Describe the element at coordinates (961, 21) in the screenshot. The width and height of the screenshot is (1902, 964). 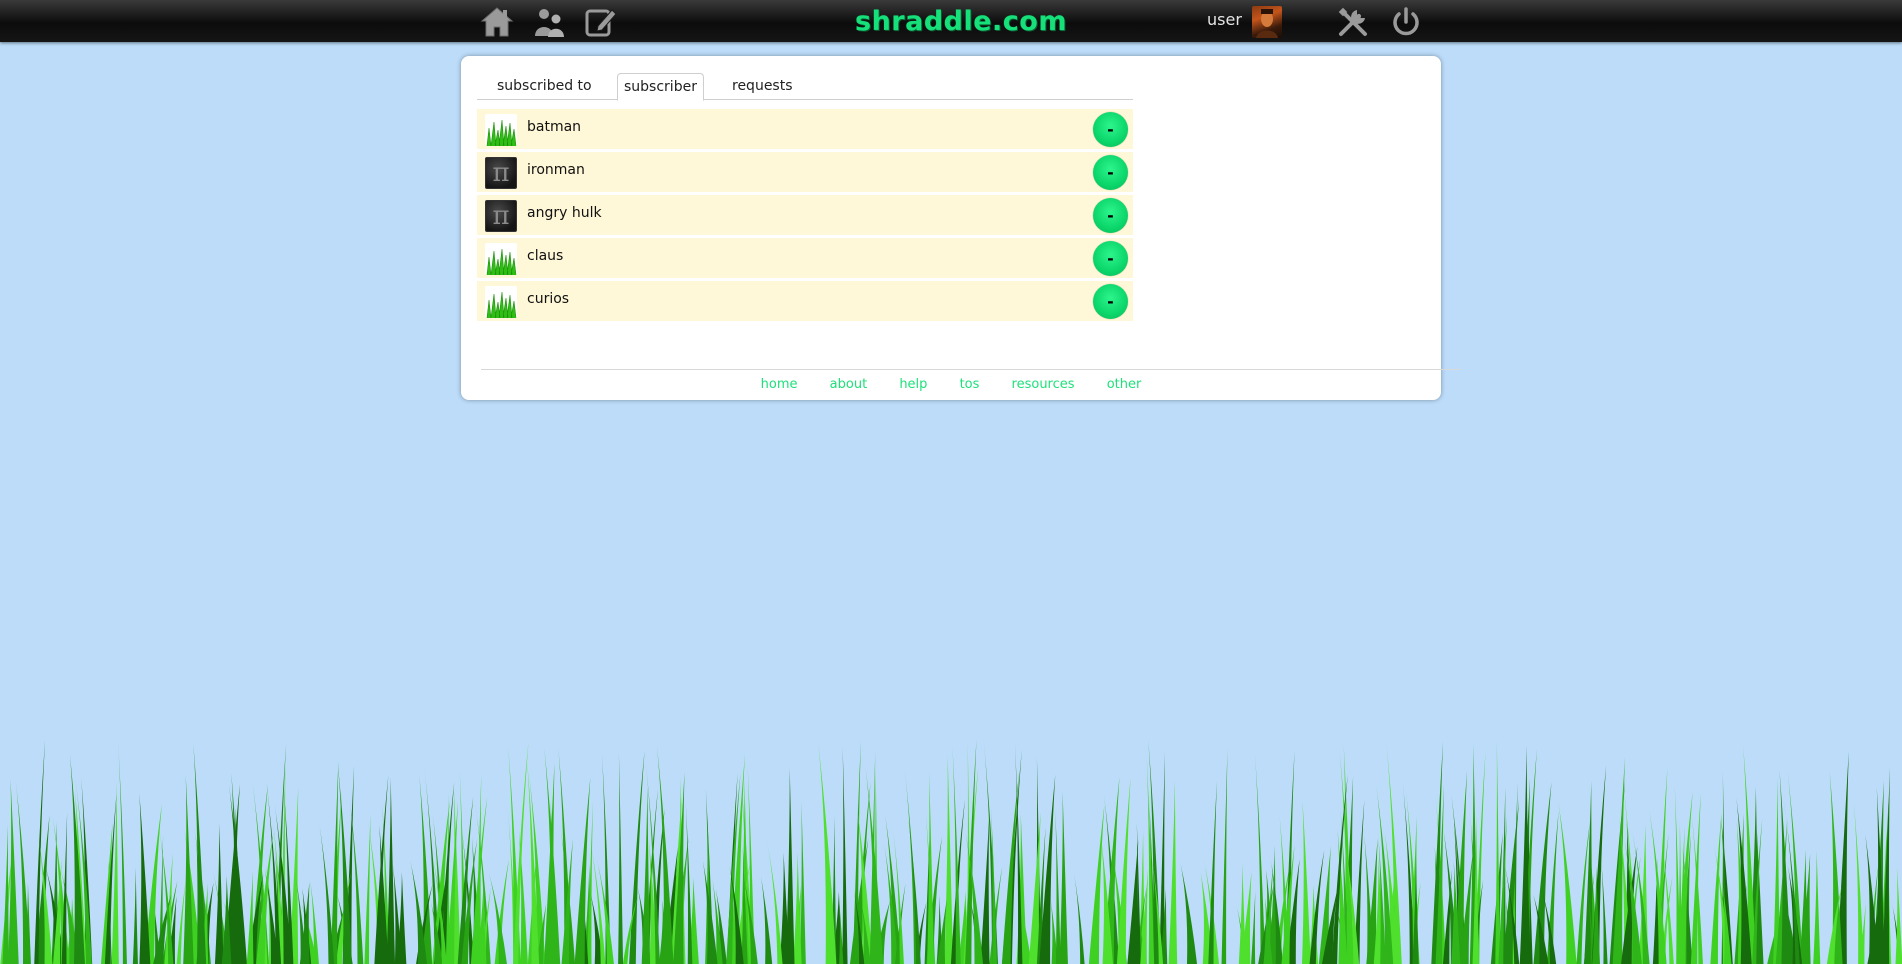
I see `brand-logo: shraddle.com` at that location.